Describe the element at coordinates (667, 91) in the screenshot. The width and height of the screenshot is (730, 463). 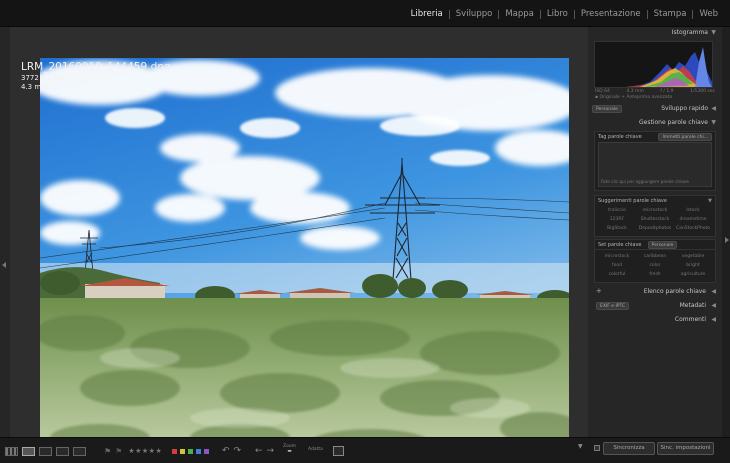
I see `aperture-value: f / 1.9` at that location.